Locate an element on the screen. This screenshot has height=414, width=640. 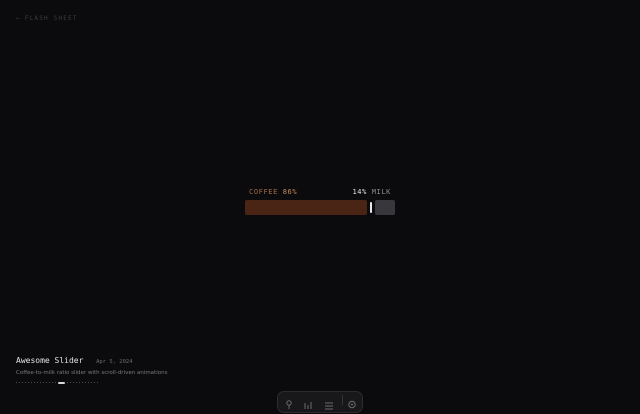
milk-label-group: 14% MILK is located at coordinates (371, 192).